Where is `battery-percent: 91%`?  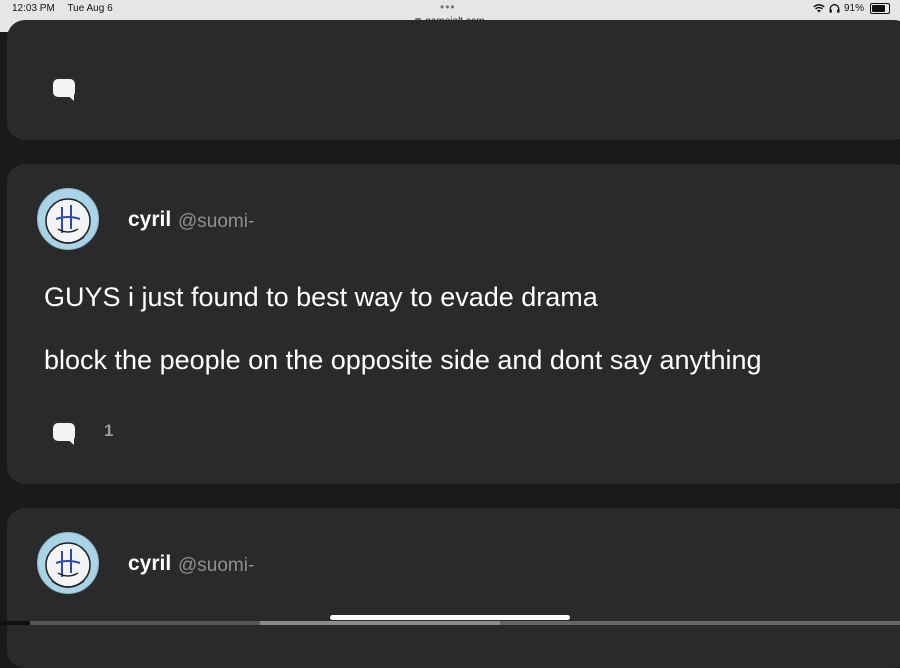 battery-percent: 91% is located at coordinates (853, 8).